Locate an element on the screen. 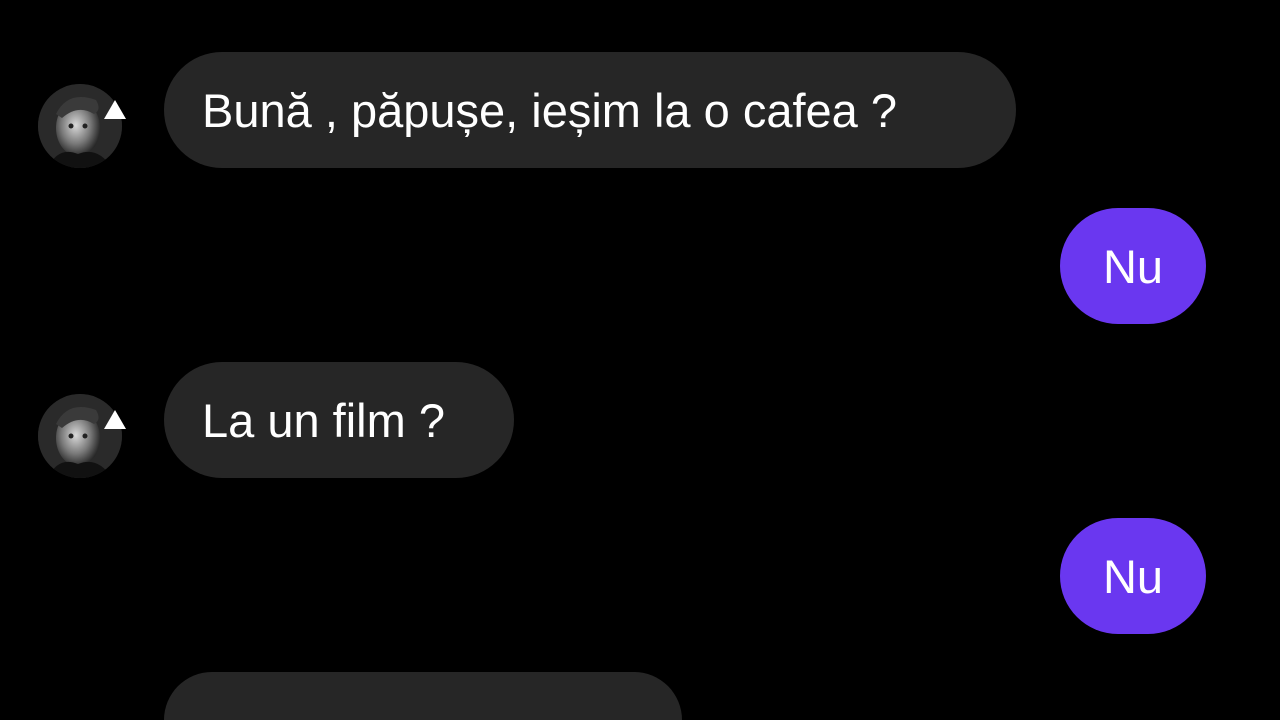 The width and height of the screenshot is (1280, 720). message-text: Bună , păpușe, ieșim la o cafea ? is located at coordinates (549, 110).